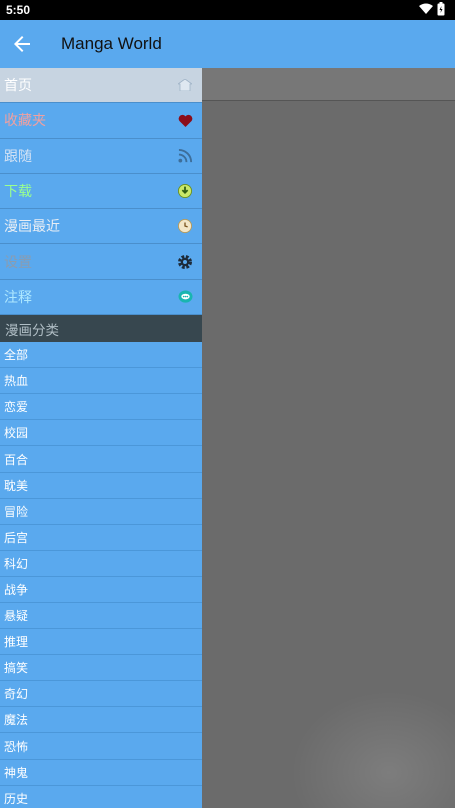 The image size is (455, 808). Describe the element at coordinates (18, 262) in the screenshot. I see `nav-item-label: 设置` at that location.